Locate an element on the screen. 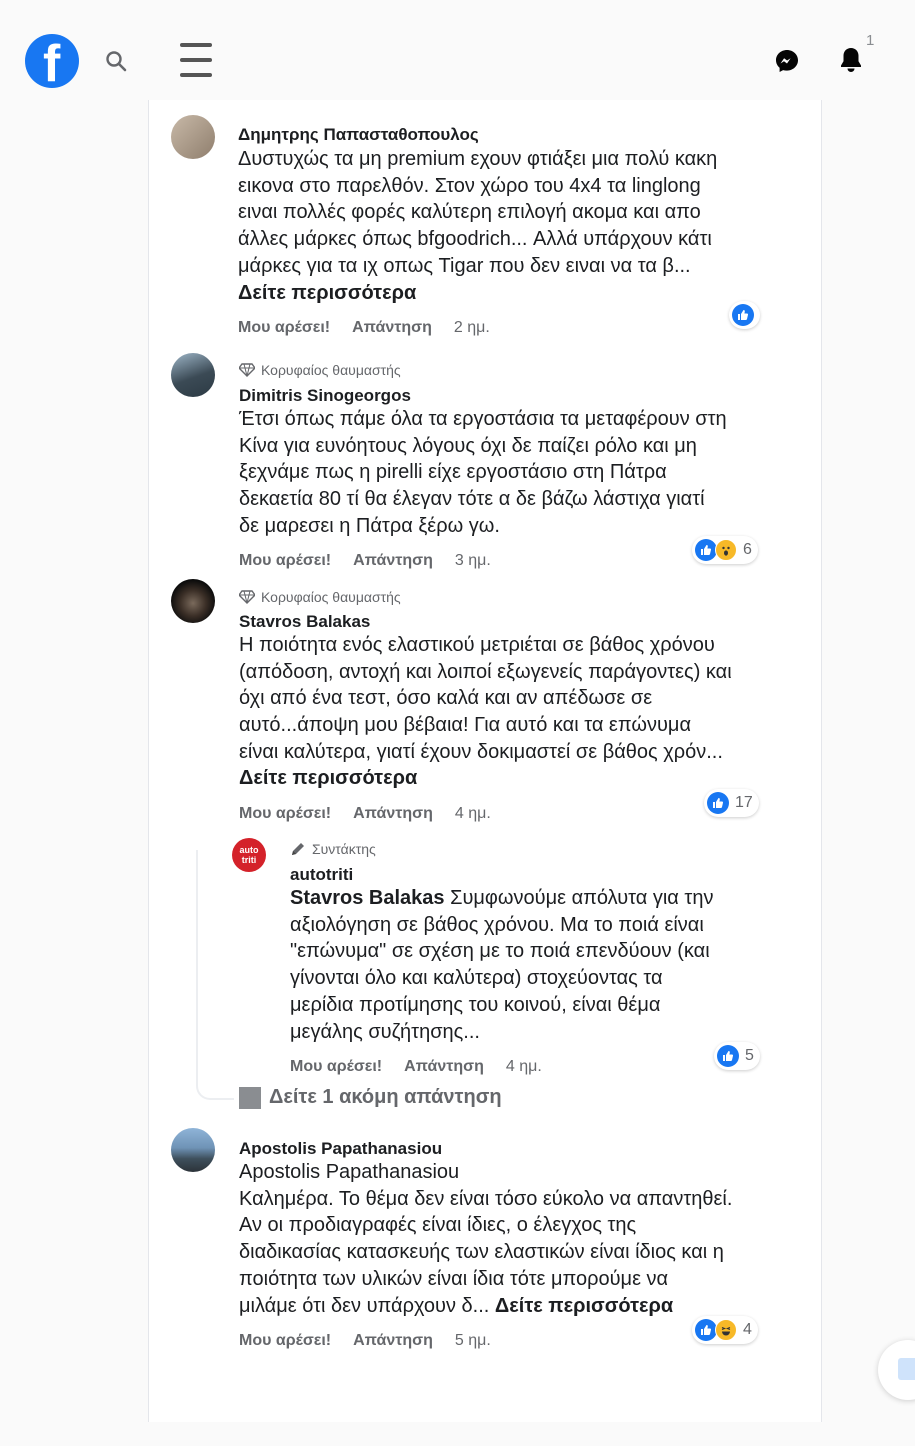 The width and height of the screenshot is (915, 1446). bell-icon is located at coordinates (851, 60).